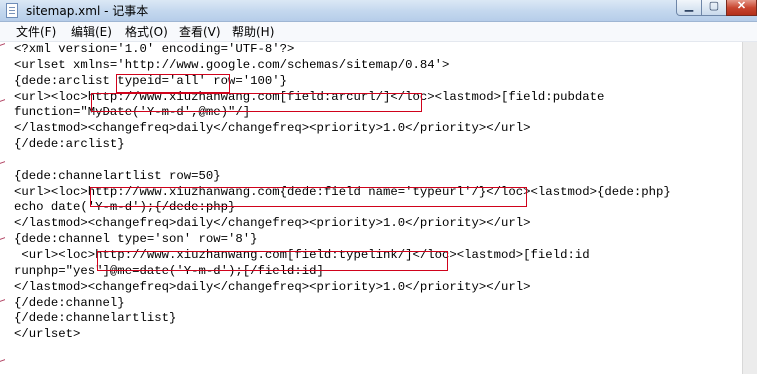 The image size is (757, 374). Describe the element at coordinates (36, 32) in the screenshot. I see `menu-file: 文件(F)` at that location.